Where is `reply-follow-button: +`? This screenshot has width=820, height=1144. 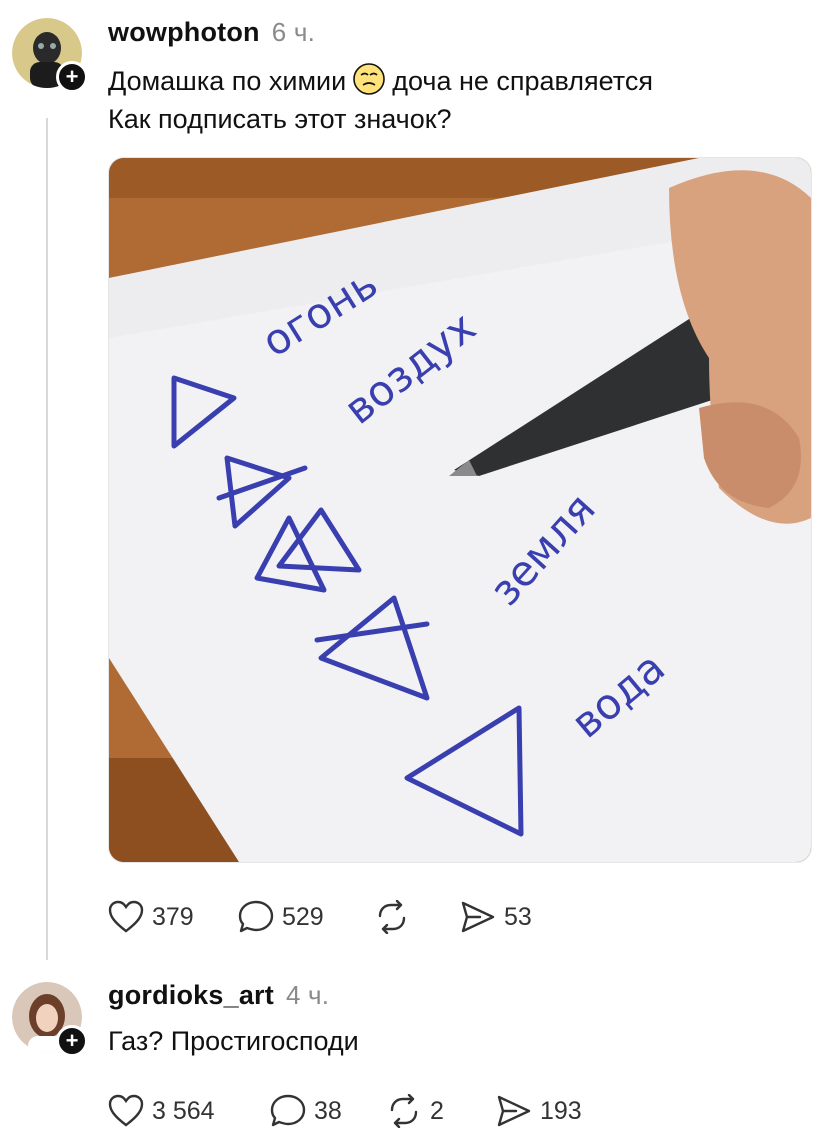
reply-follow-button: + is located at coordinates (72, 1041).